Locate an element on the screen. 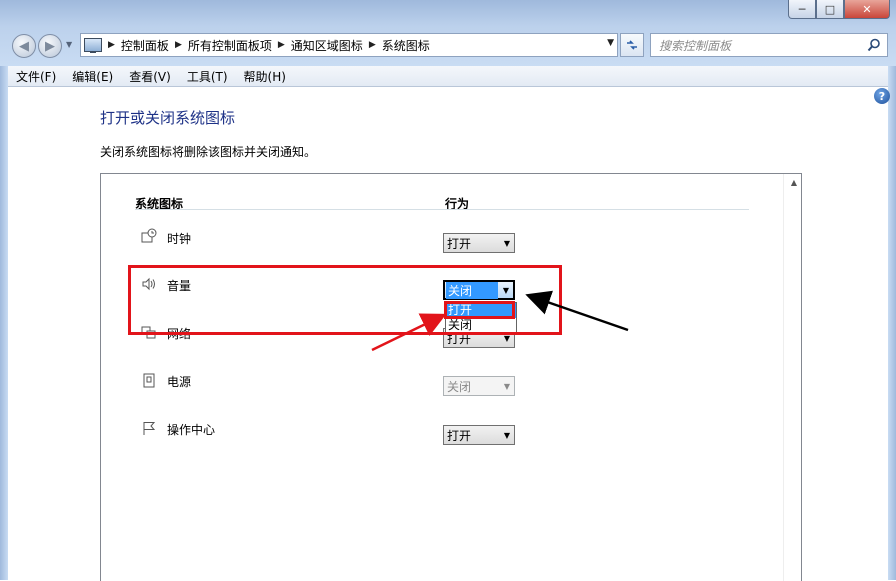 Image resolution: width=896 pixels, height=581 pixels. breadcrumb-control-panel: 控制面板 is located at coordinates (145, 45).